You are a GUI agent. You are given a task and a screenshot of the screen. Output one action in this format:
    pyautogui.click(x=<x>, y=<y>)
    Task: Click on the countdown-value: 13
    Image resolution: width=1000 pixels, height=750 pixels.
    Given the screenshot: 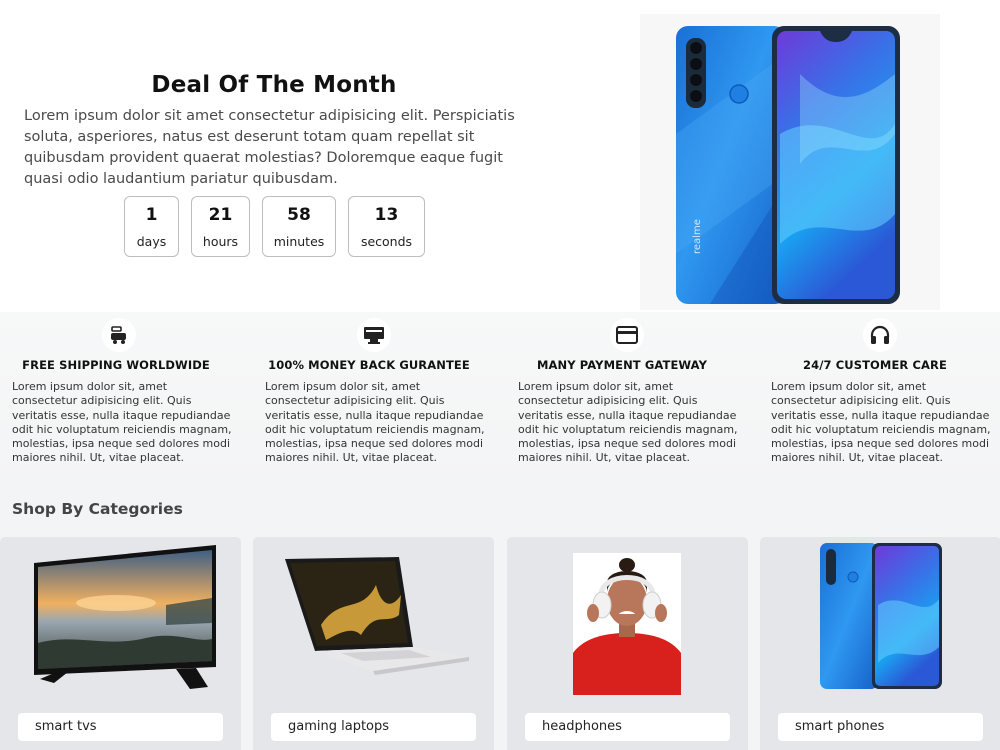 What is the action you would take?
    pyautogui.click(x=386, y=215)
    